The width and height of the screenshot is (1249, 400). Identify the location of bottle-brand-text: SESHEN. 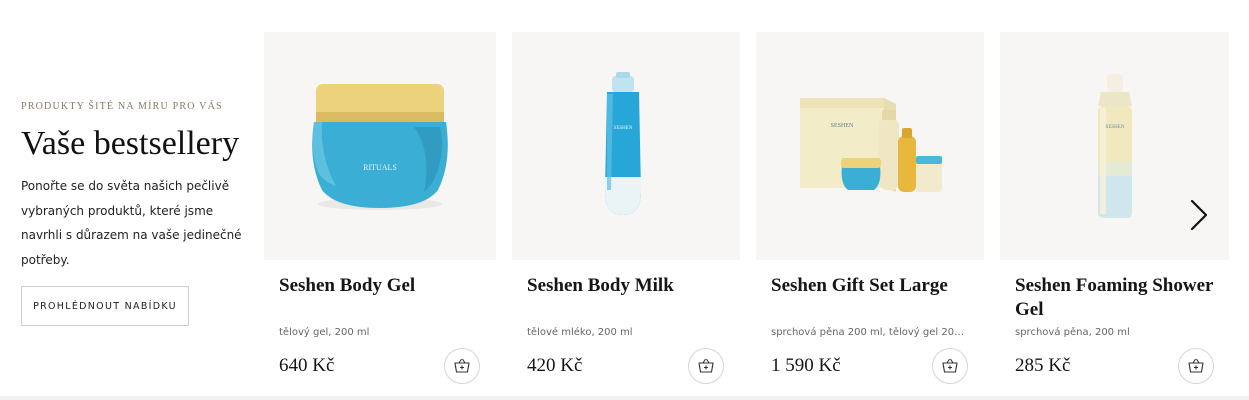
(623, 128).